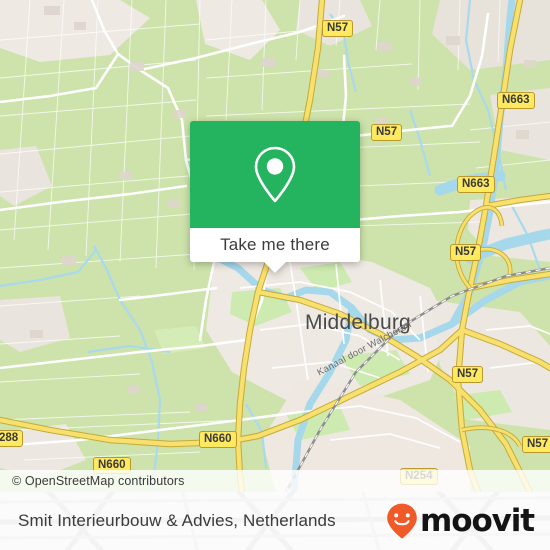  Describe the element at coordinates (275, 481) in the screenshot. I see `map-attribution: © OpenStreetMap contributors` at that location.